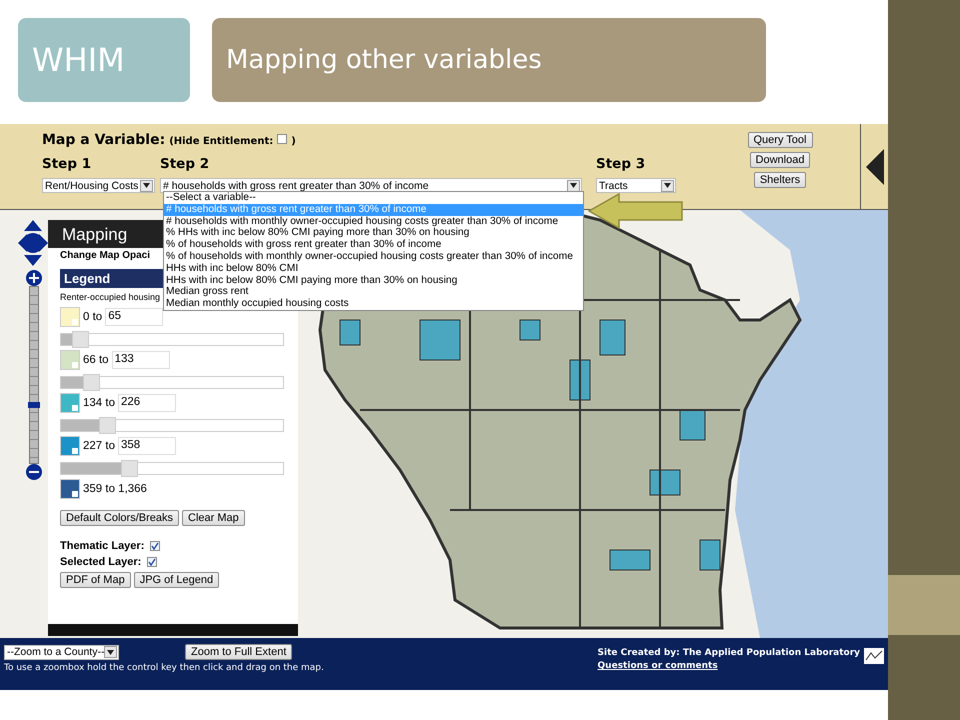 Image resolution: width=960 pixels, height=720 pixels. What do you see at coordinates (96, 360) in the screenshot?
I see `range-label: 66 to` at bounding box center [96, 360].